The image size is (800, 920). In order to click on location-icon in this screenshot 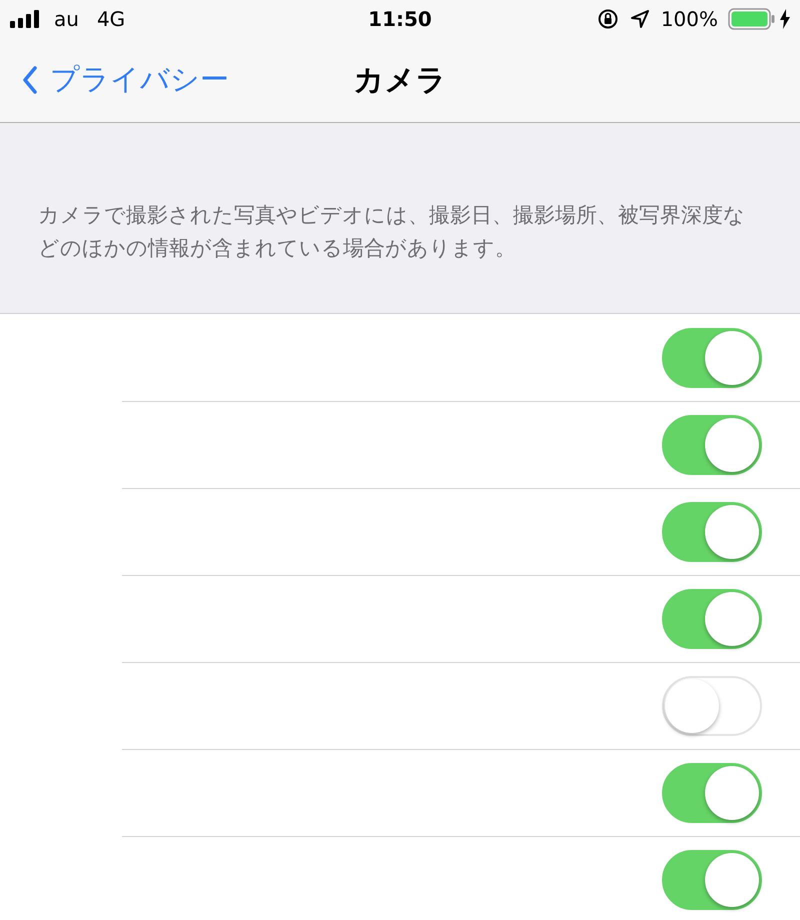, I will do `click(639, 19)`.